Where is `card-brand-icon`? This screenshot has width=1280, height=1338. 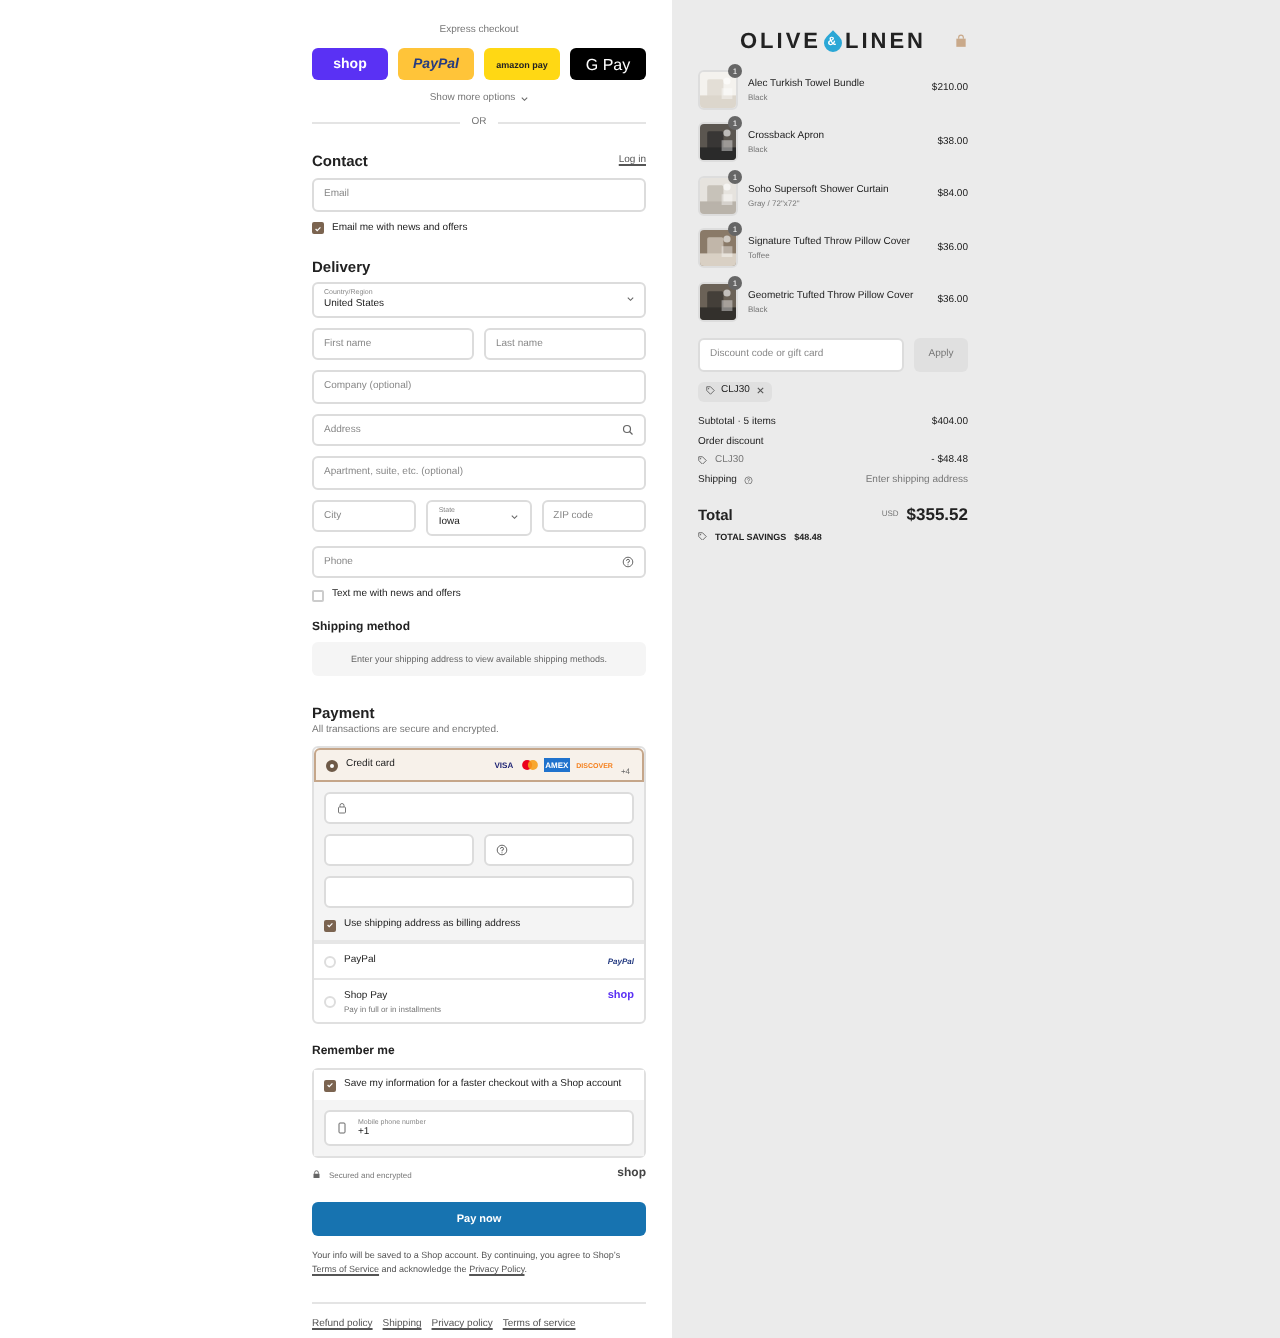
card-brand-icon is located at coordinates (529, 765).